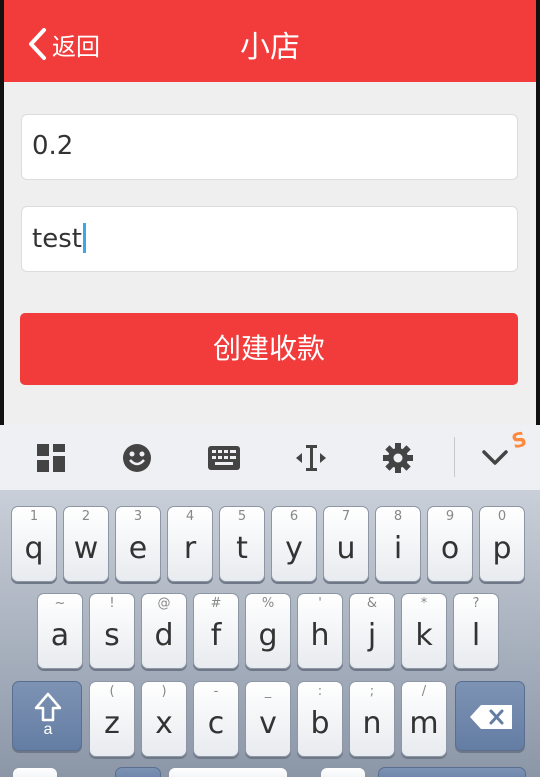 This screenshot has width=540, height=777. Describe the element at coordinates (112, 635) in the screenshot. I see `key-primary-label: s` at that location.